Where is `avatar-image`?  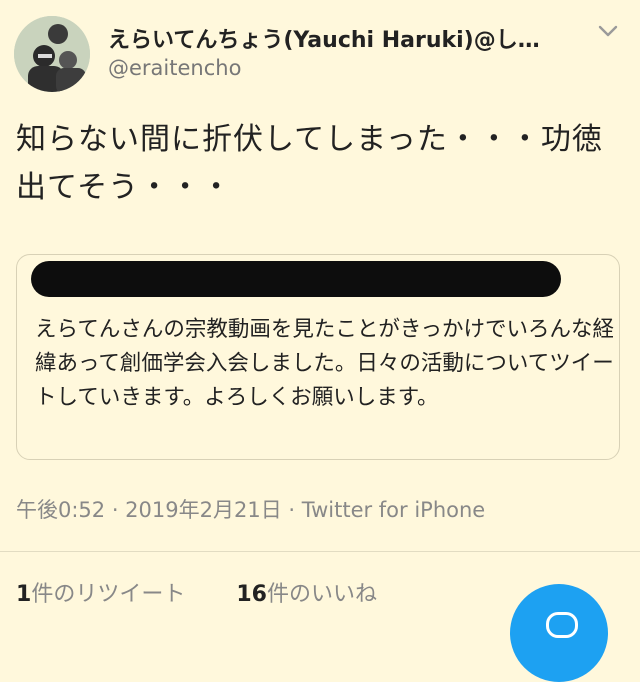 avatar-image is located at coordinates (52, 54).